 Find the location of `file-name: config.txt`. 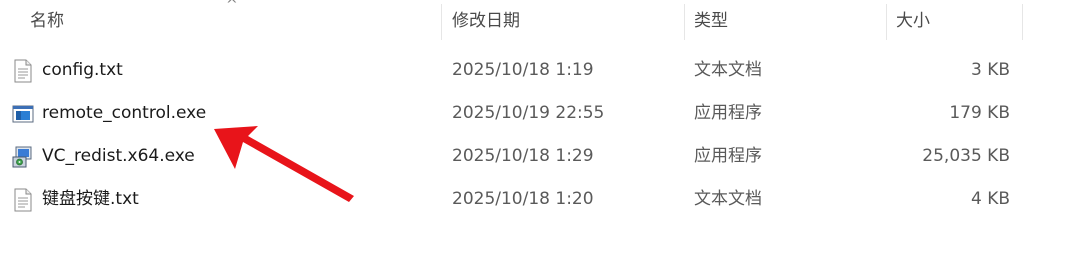

file-name: config.txt is located at coordinates (82, 70).